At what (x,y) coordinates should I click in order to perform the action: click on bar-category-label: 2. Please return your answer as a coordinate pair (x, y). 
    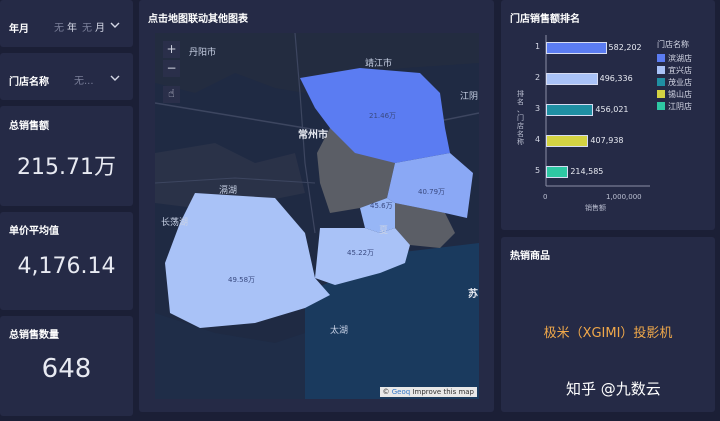
    Looking at the image, I should click on (538, 77).